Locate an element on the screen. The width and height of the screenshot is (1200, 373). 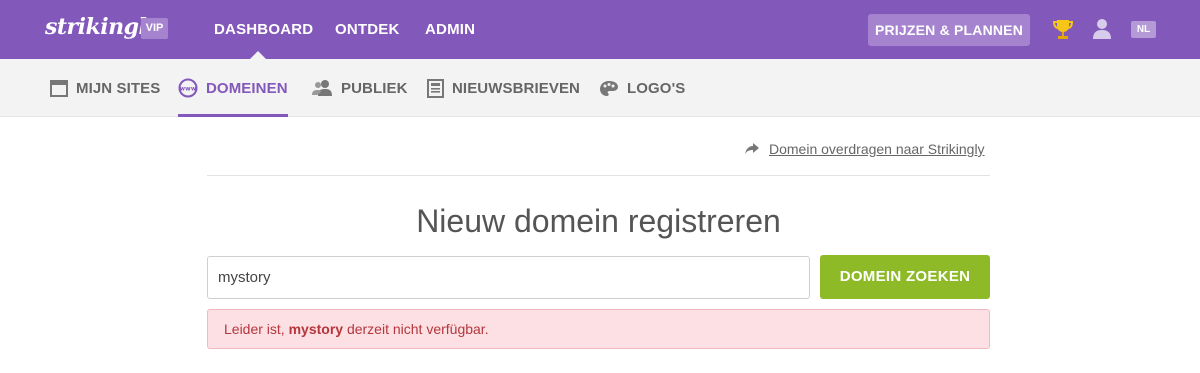
subnav-label: LOGO'S is located at coordinates (656, 88).